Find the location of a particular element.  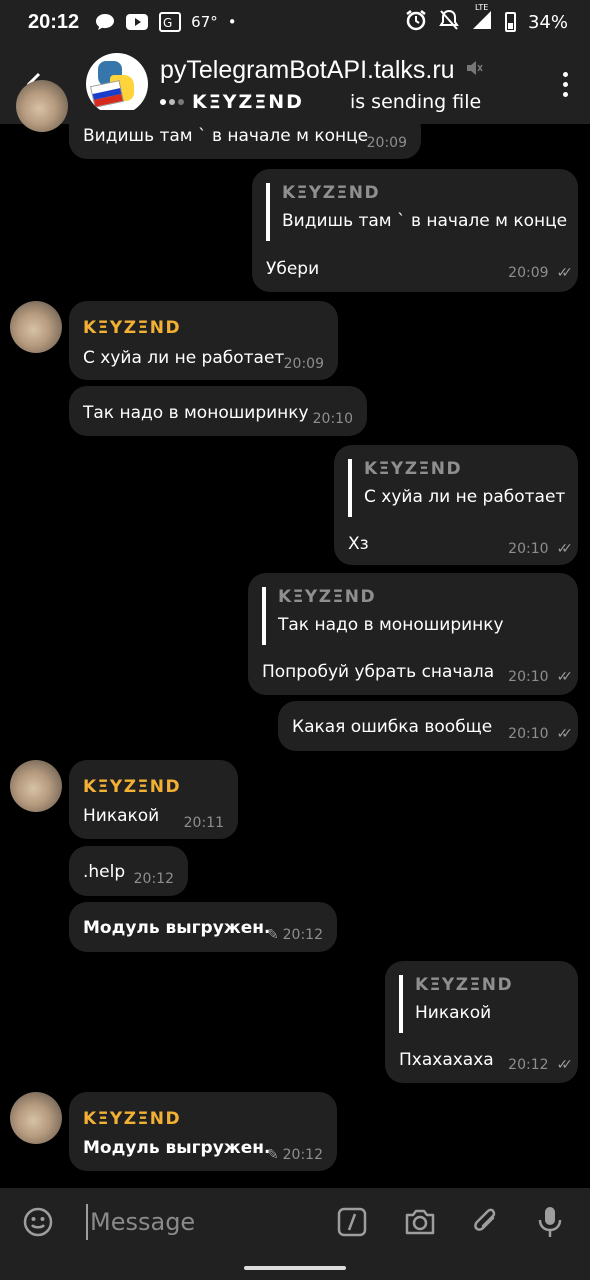

alarm-icon is located at coordinates (416, 22).